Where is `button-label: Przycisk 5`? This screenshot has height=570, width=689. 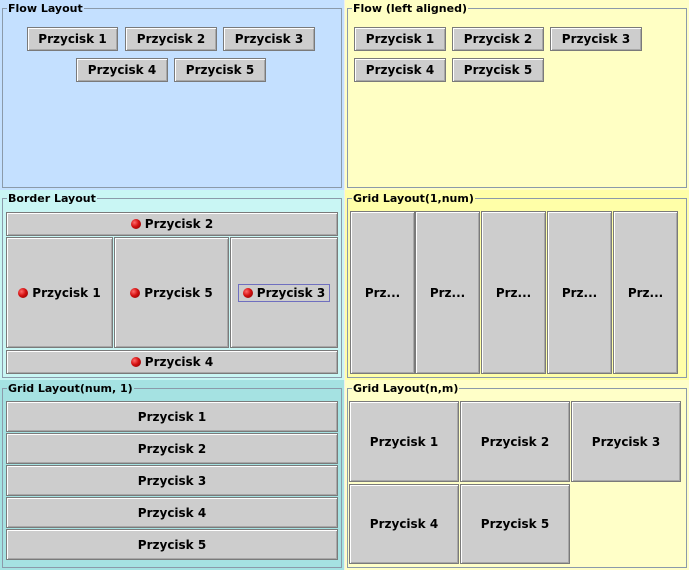
button-label: Przycisk 5 is located at coordinates (178, 292).